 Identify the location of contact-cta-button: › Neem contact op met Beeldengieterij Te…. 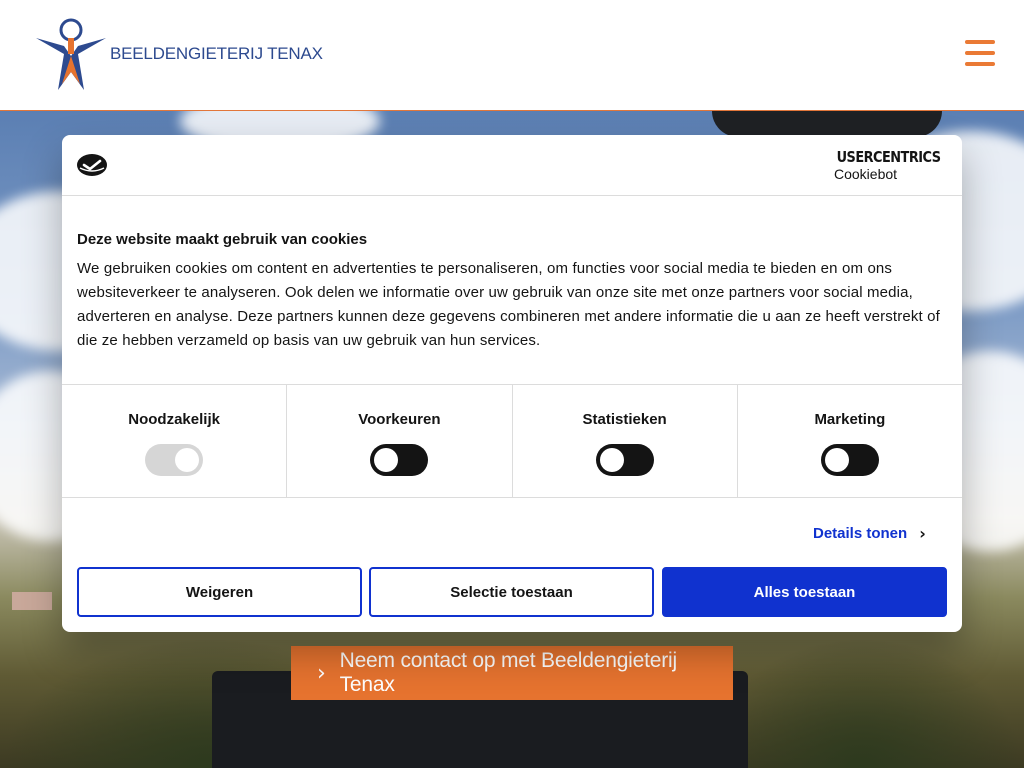
(512, 673).